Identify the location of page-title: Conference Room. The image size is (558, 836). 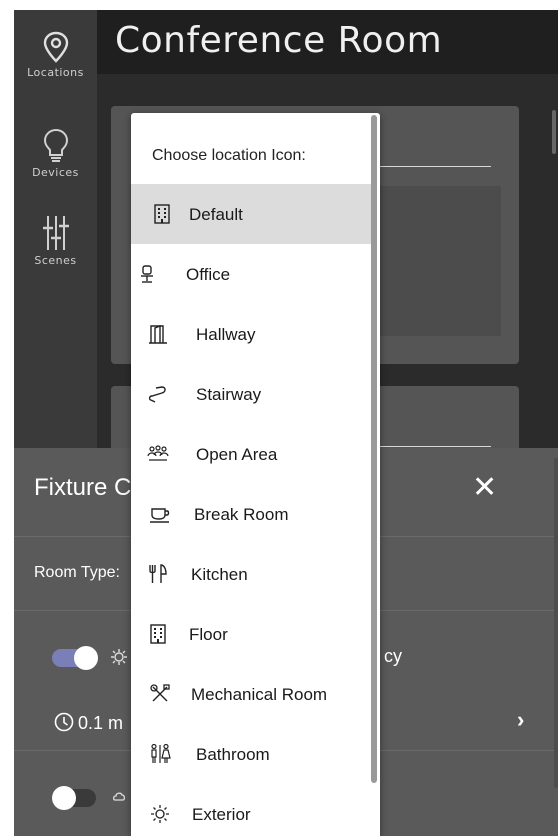
(279, 40).